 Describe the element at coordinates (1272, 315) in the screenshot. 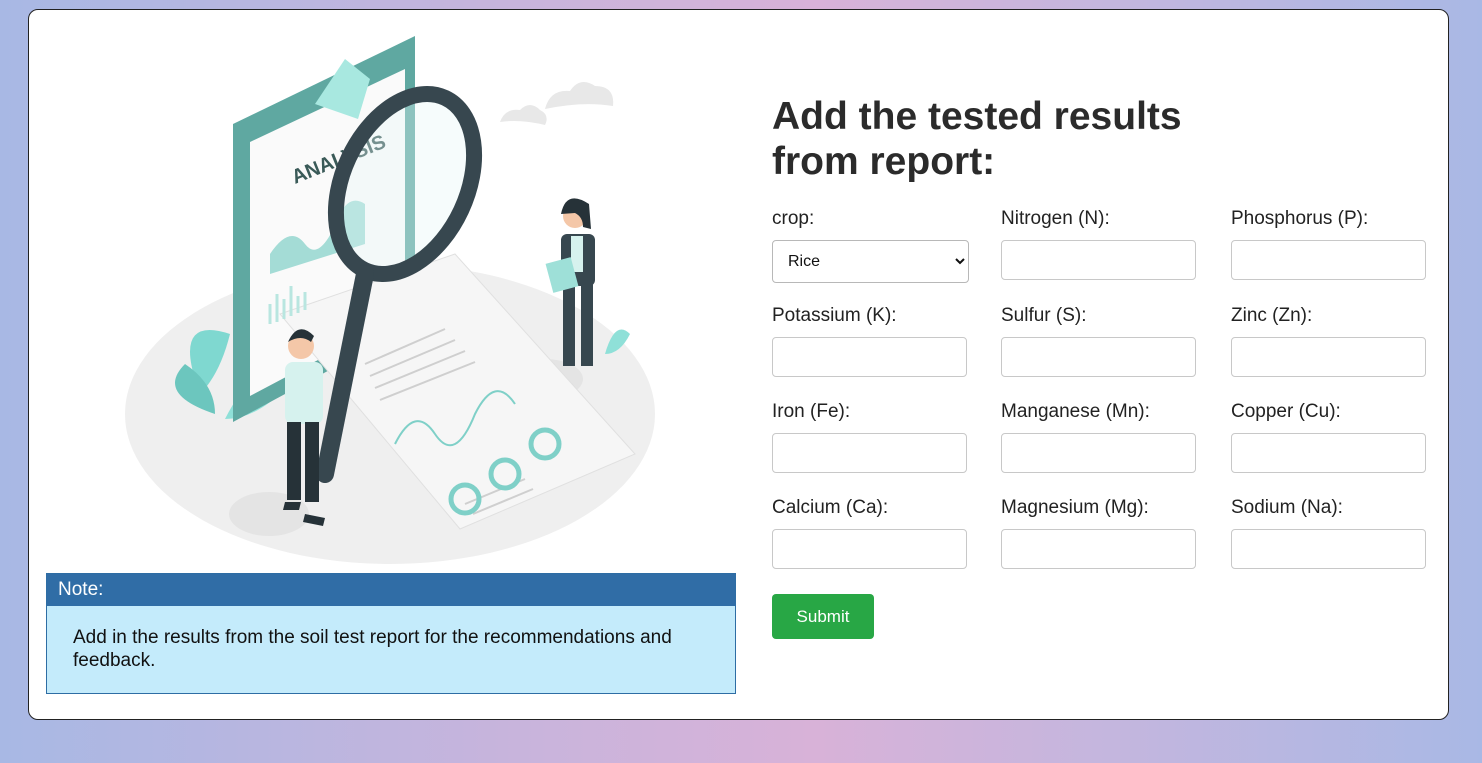

I see `zinc-label: Zinc (Zn):` at that location.